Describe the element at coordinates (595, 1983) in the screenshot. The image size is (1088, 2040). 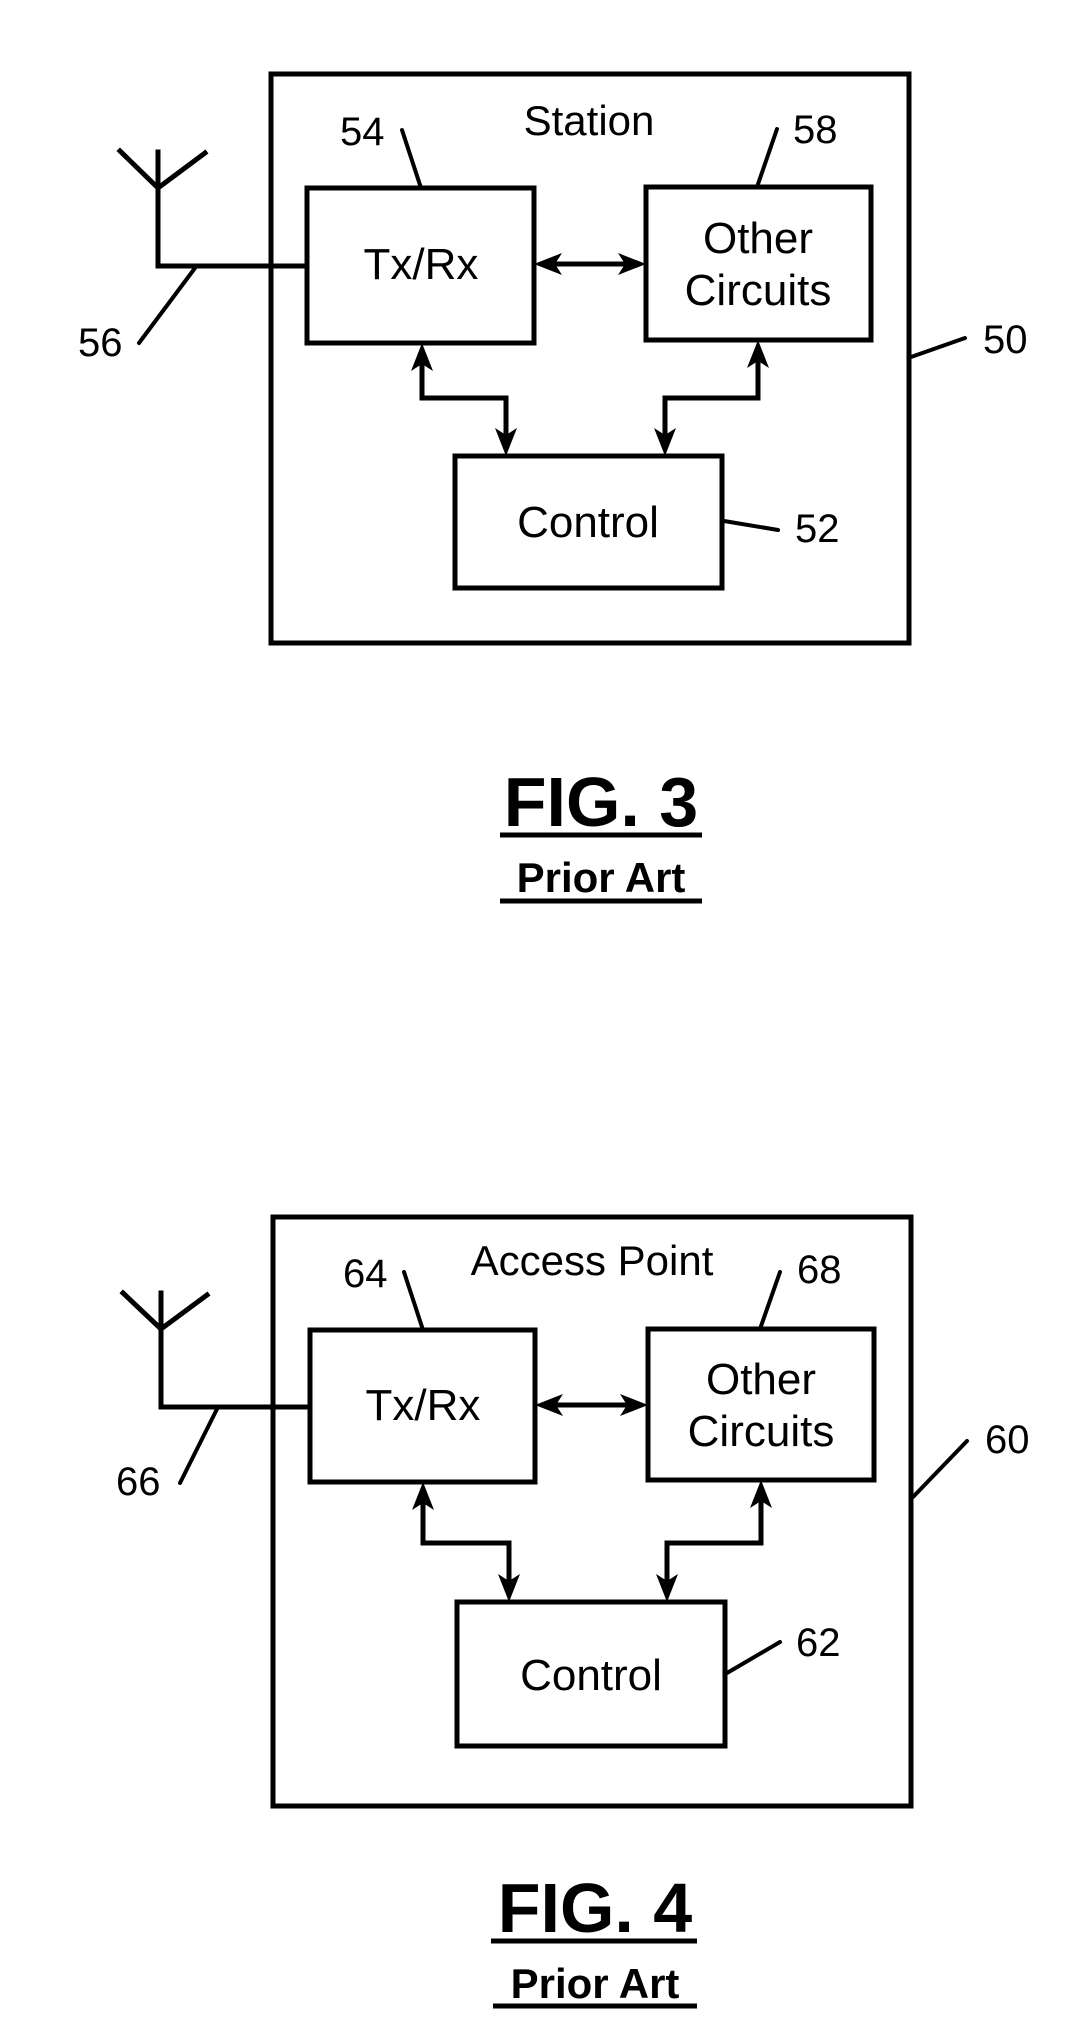
I see `figure-4-subcaption: Prior Art` at that location.